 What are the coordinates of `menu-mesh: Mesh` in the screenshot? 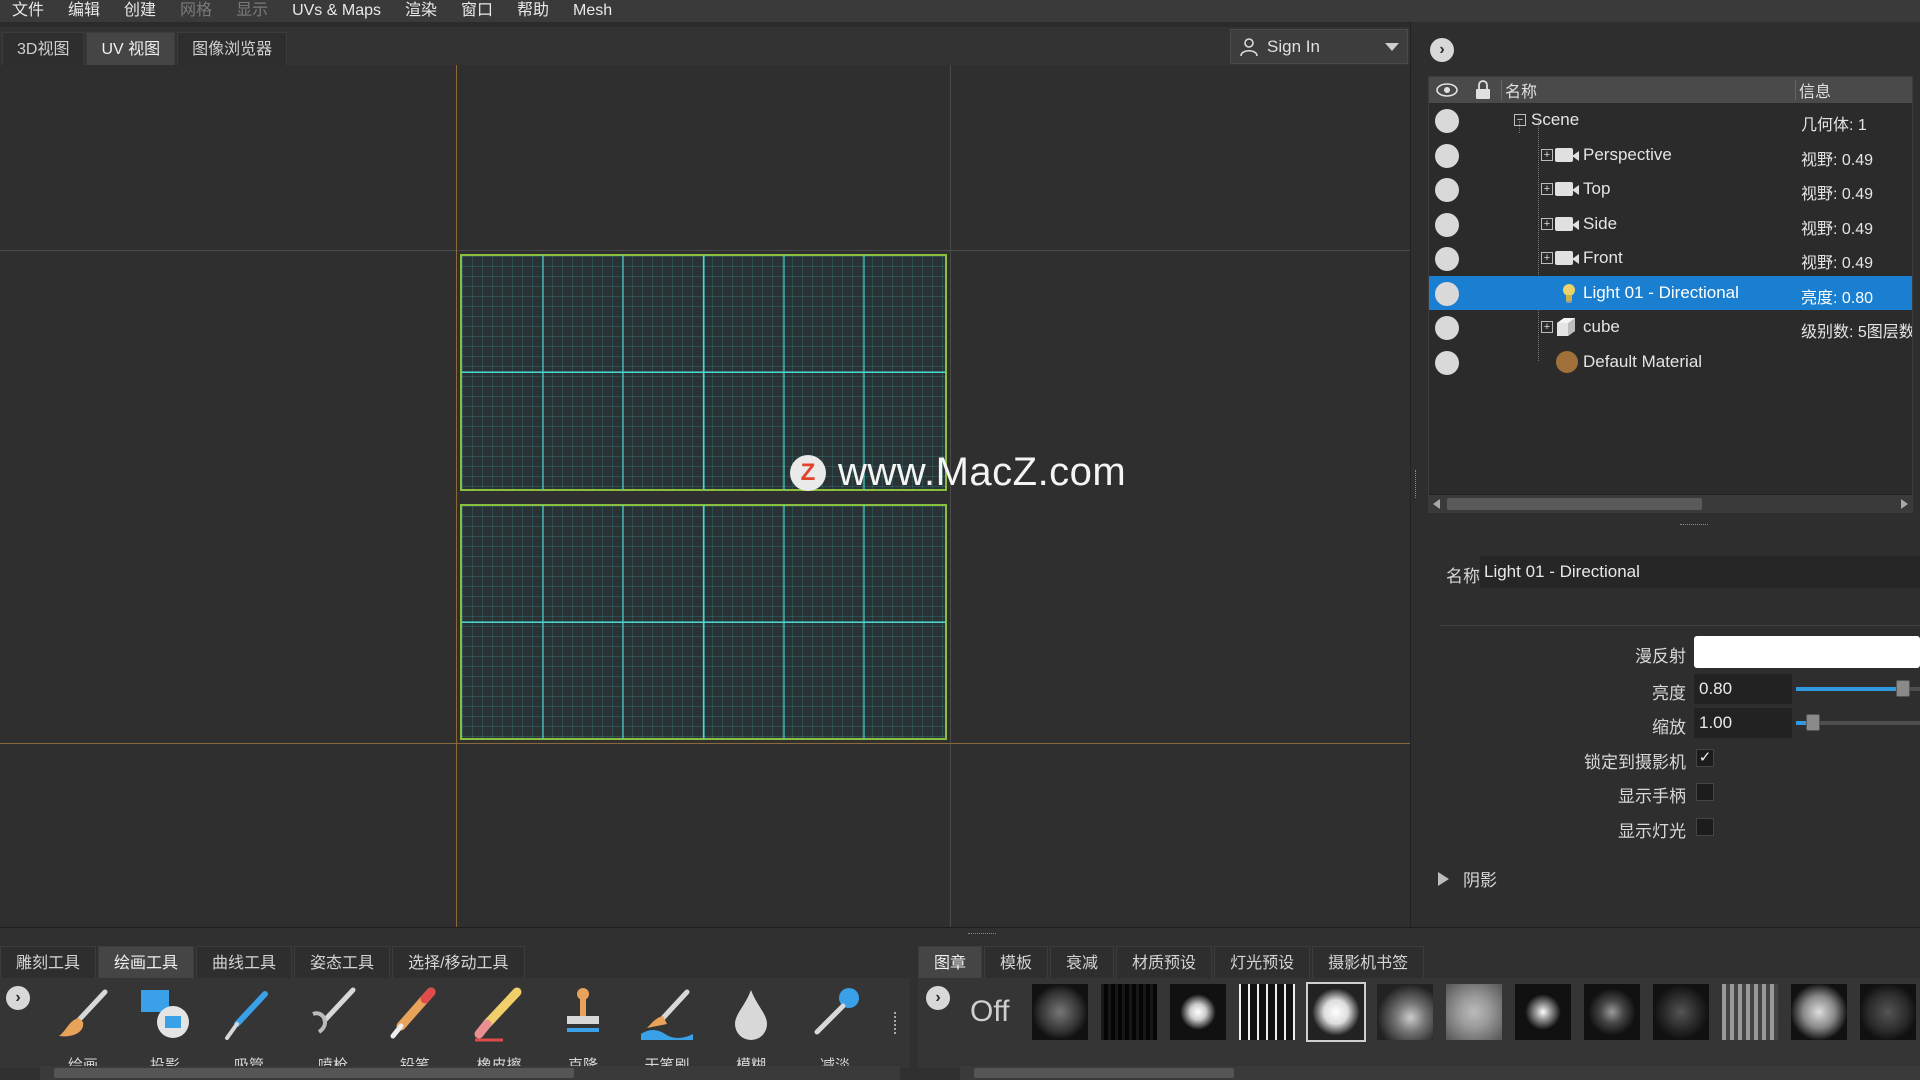 It's located at (592, 11).